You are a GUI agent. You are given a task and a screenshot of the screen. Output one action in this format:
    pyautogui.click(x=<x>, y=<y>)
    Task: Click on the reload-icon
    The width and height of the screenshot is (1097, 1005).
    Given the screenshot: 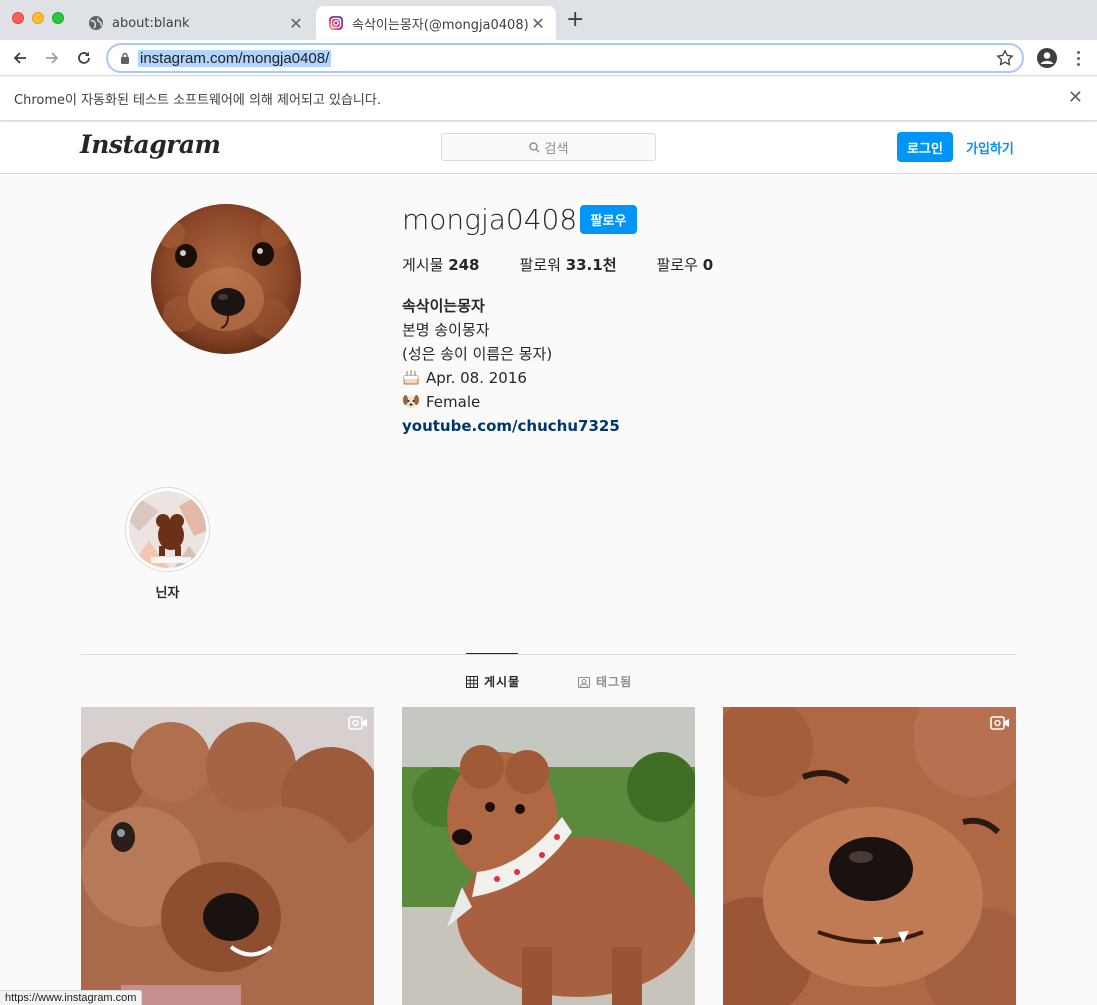 What is the action you would take?
    pyautogui.click(x=84, y=58)
    